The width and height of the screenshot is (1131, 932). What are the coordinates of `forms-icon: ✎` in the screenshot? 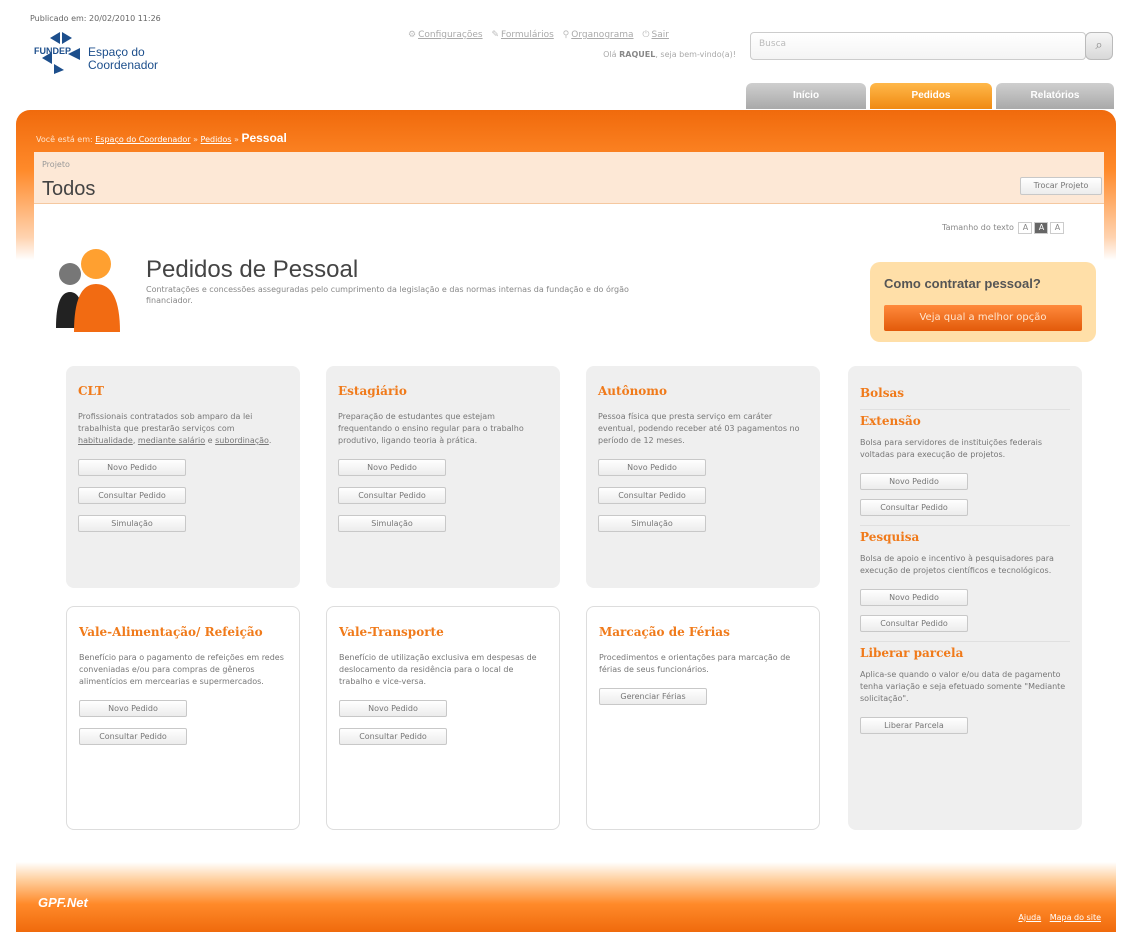 It's located at (495, 35).